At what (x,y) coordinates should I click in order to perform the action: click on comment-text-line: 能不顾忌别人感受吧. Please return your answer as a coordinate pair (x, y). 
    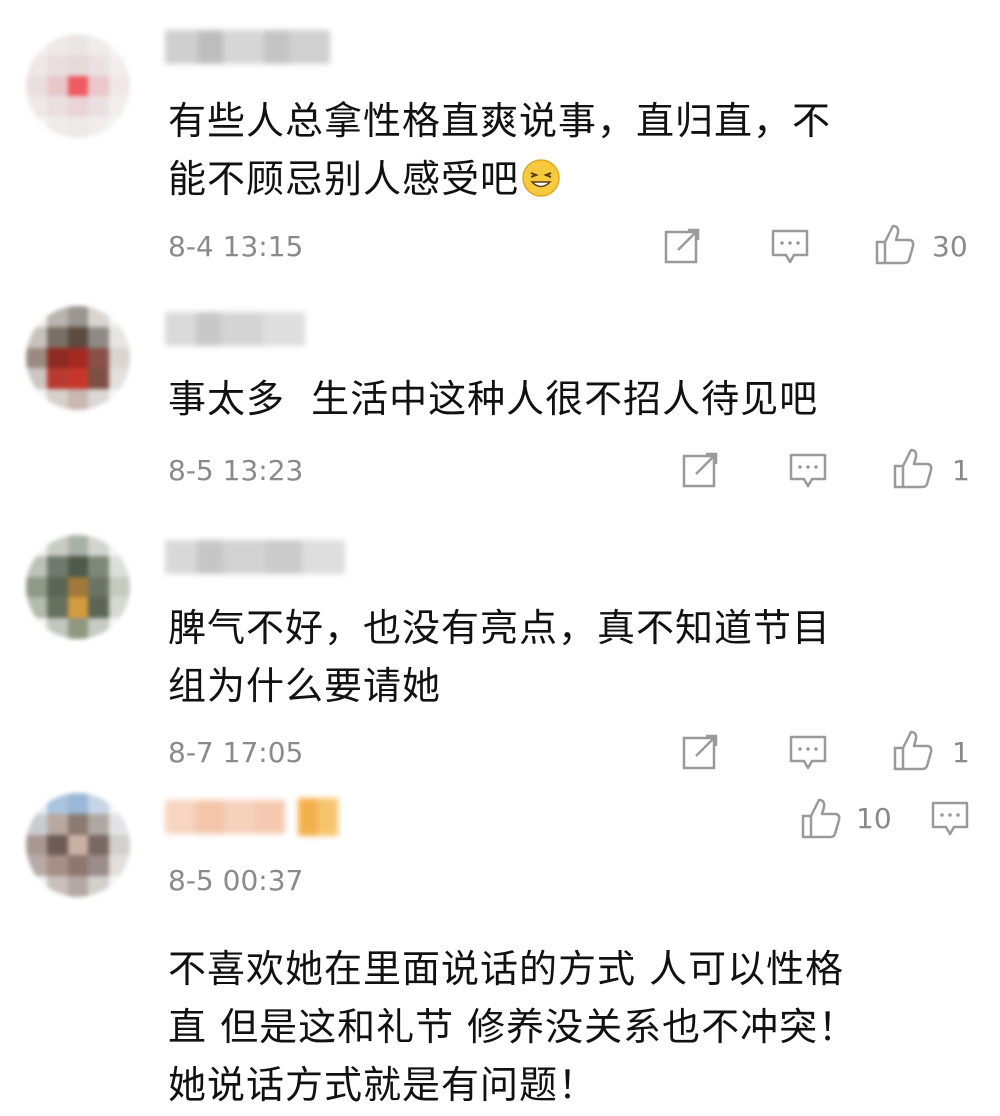
    Looking at the image, I should click on (568, 179).